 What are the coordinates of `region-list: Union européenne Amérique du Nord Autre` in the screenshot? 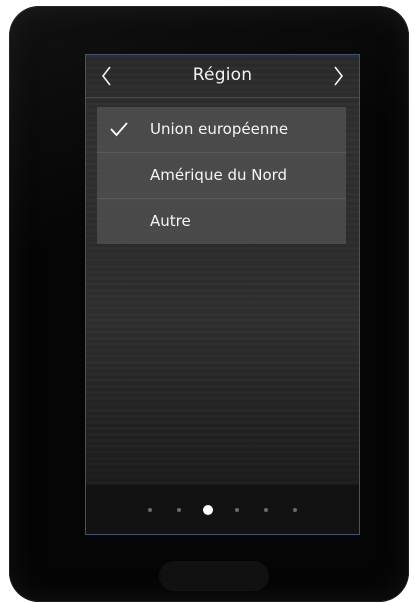 It's located at (221, 175).